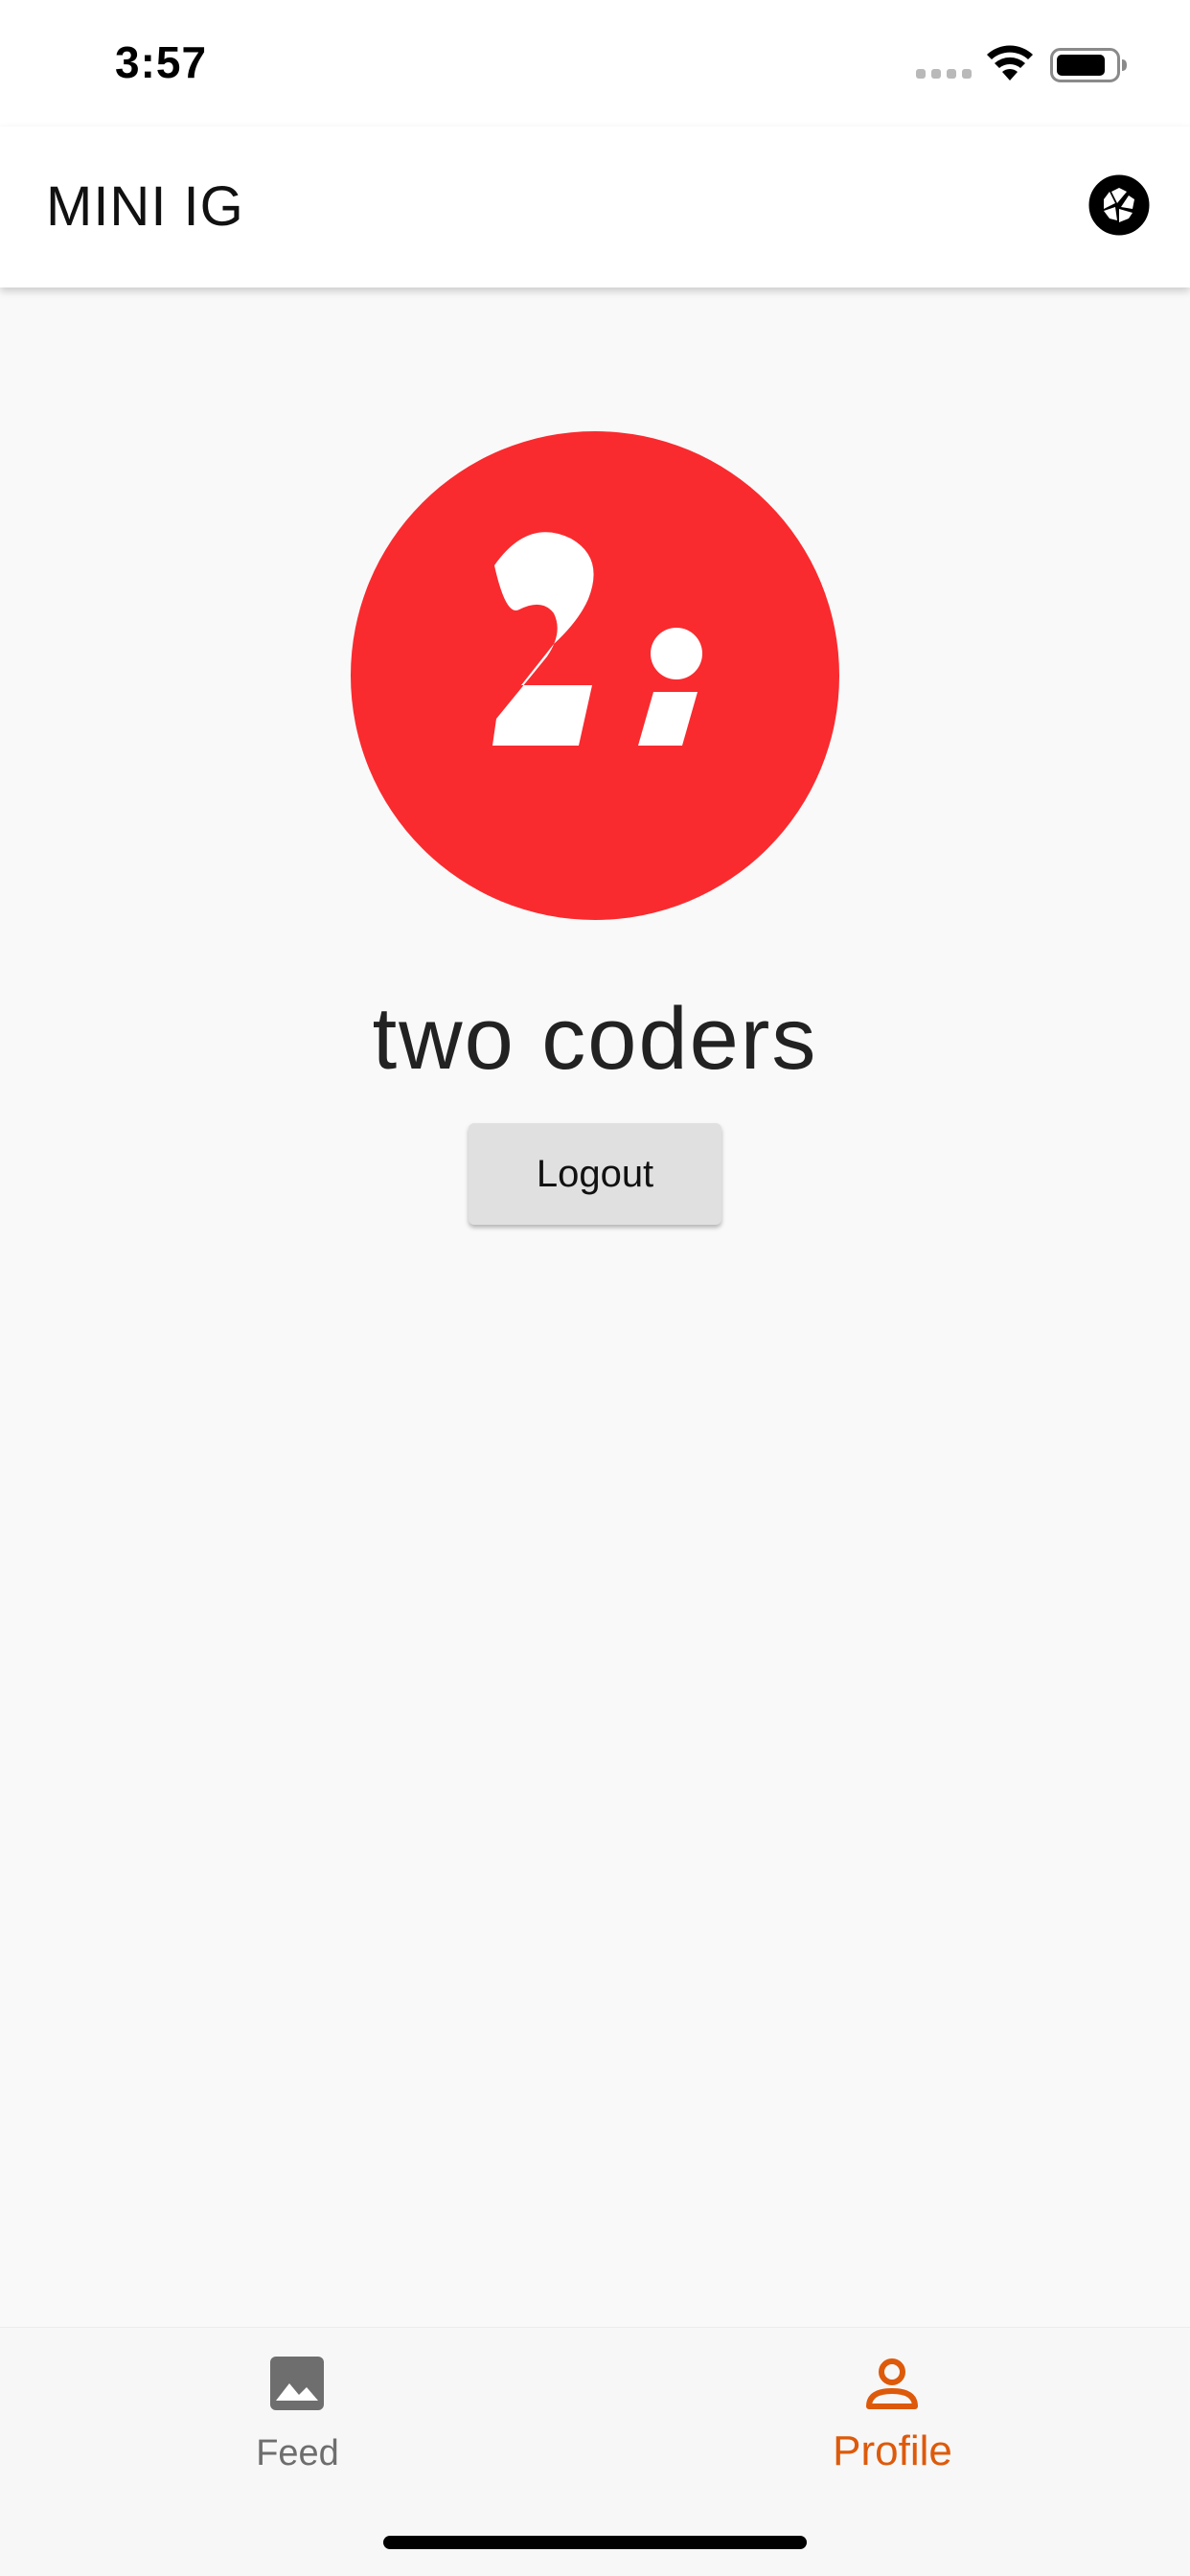 This screenshot has width=1190, height=2576. I want to click on status-bar: 3:57, so click(595, 63).